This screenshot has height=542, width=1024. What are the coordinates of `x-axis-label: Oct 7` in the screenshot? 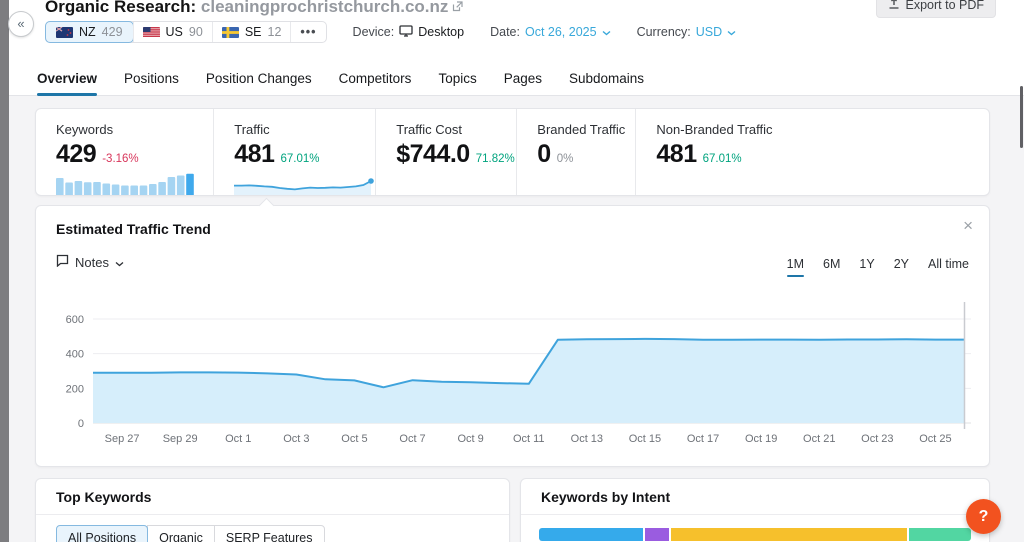 It's located at (412, 439).